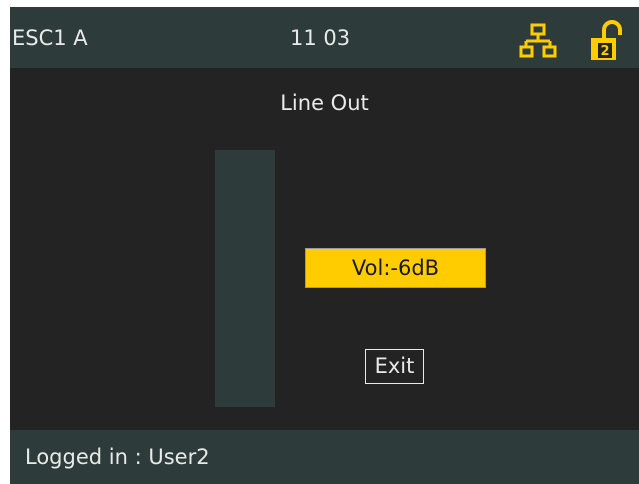  I want to click on footer-bar: Logged in : User2, so click(324, 457).